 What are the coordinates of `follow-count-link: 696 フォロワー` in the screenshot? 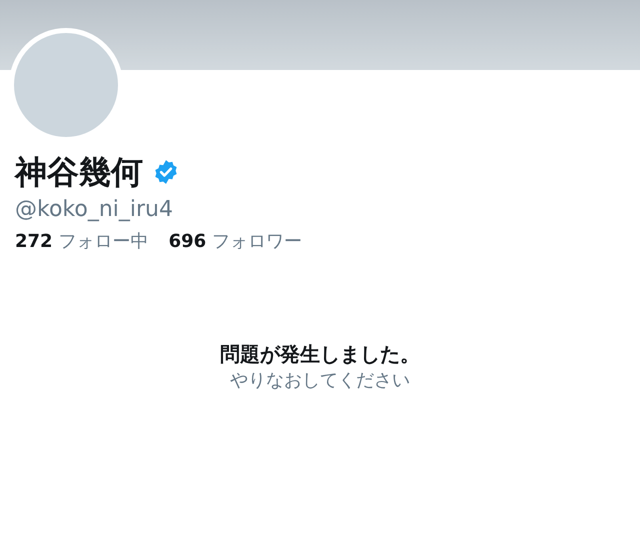 It's located at (235, 242).